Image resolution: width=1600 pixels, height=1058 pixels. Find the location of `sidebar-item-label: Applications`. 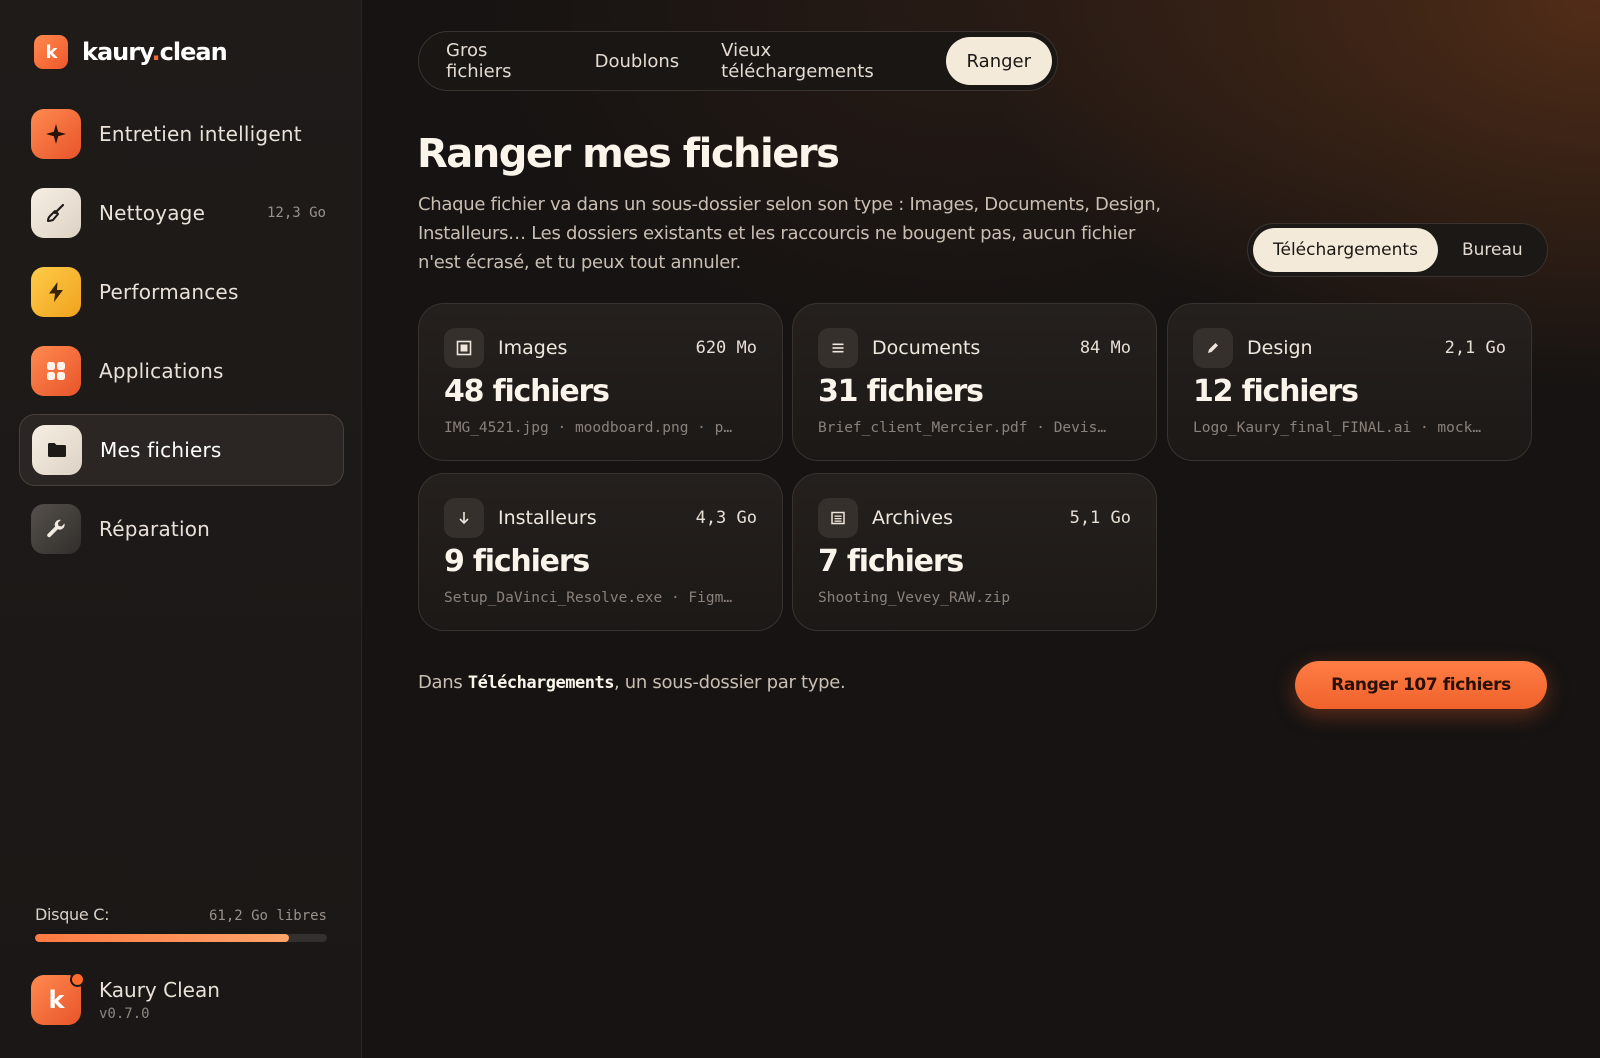

sidebar-item-label: Applications is located at coordinates (161, 371).